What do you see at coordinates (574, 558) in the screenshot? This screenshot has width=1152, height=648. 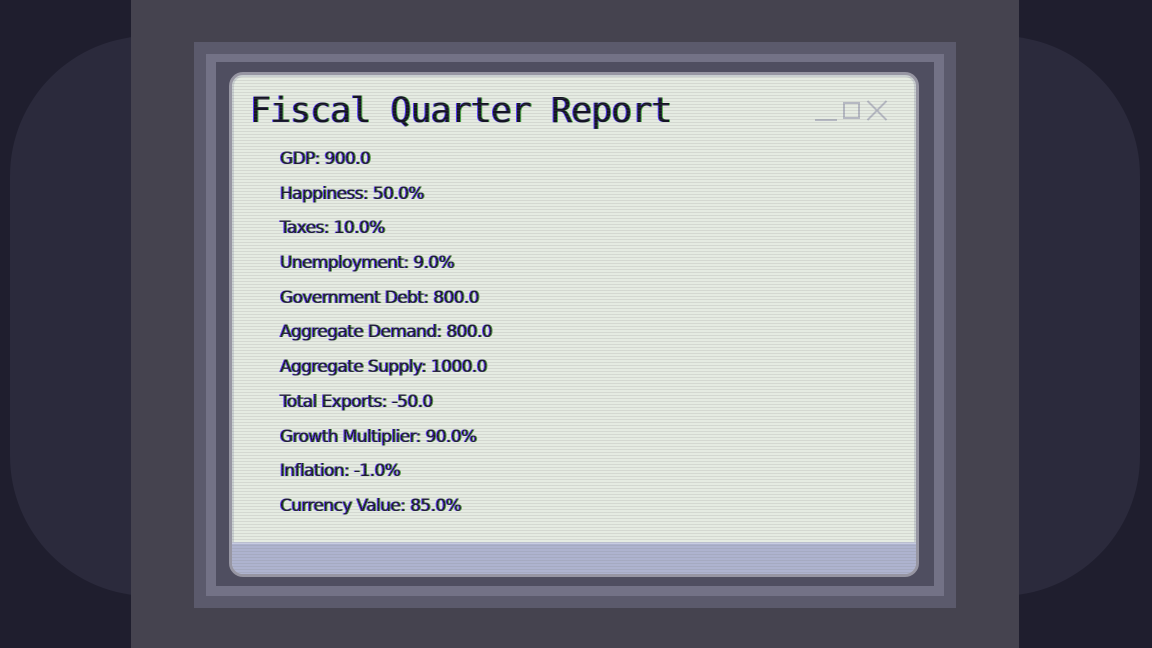 I see `window-footer-bar` at bounding box center [574, 558].